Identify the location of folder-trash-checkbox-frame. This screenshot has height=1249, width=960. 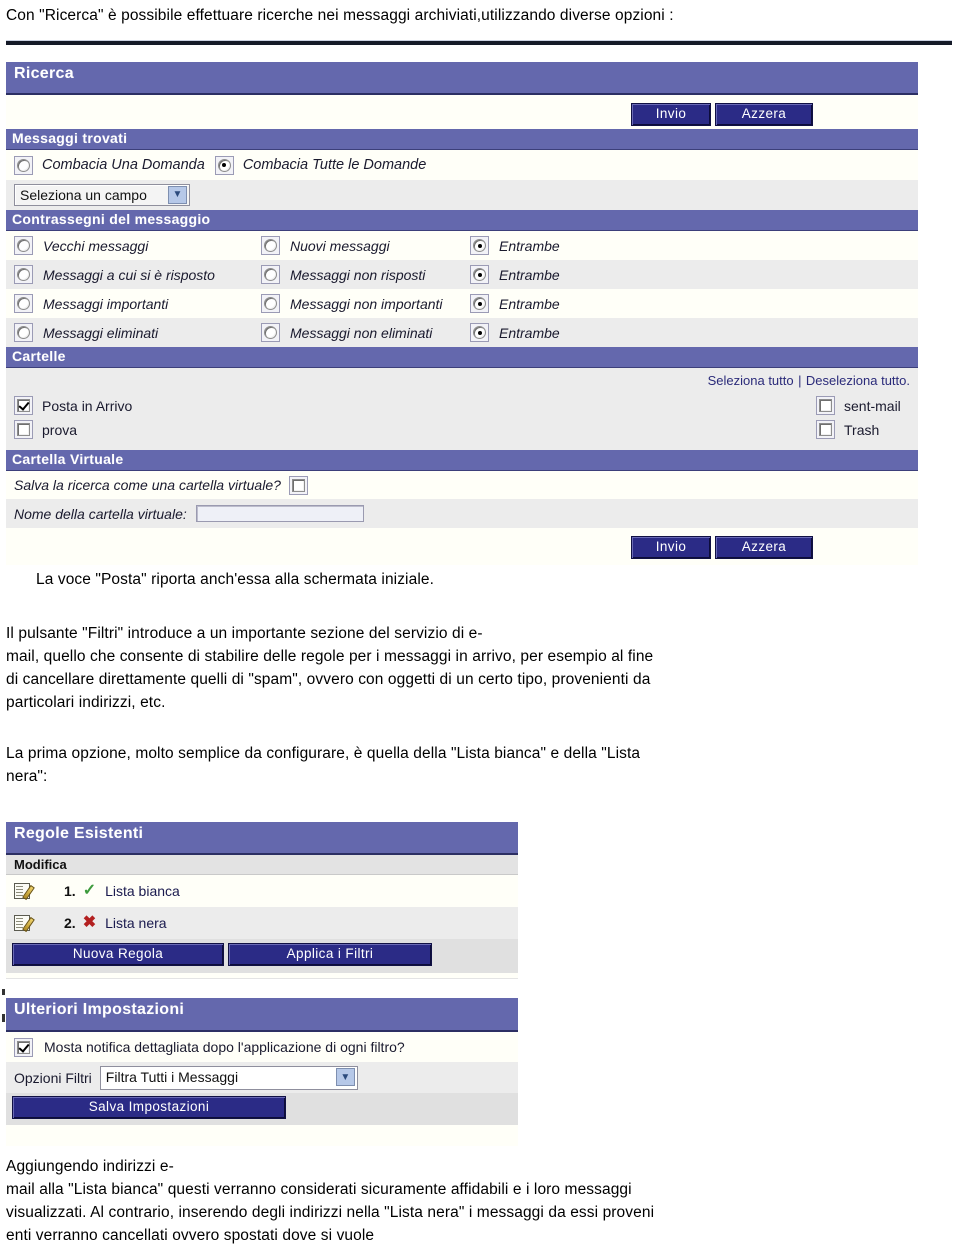
(825, 429).